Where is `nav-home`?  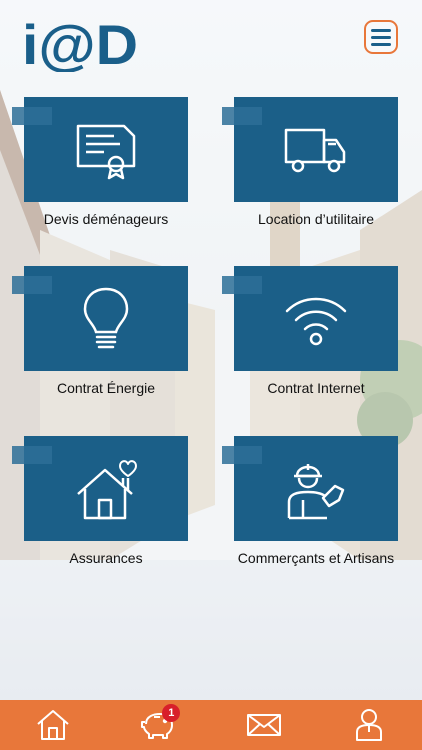
nav-home is located at coordinates (53, 725).